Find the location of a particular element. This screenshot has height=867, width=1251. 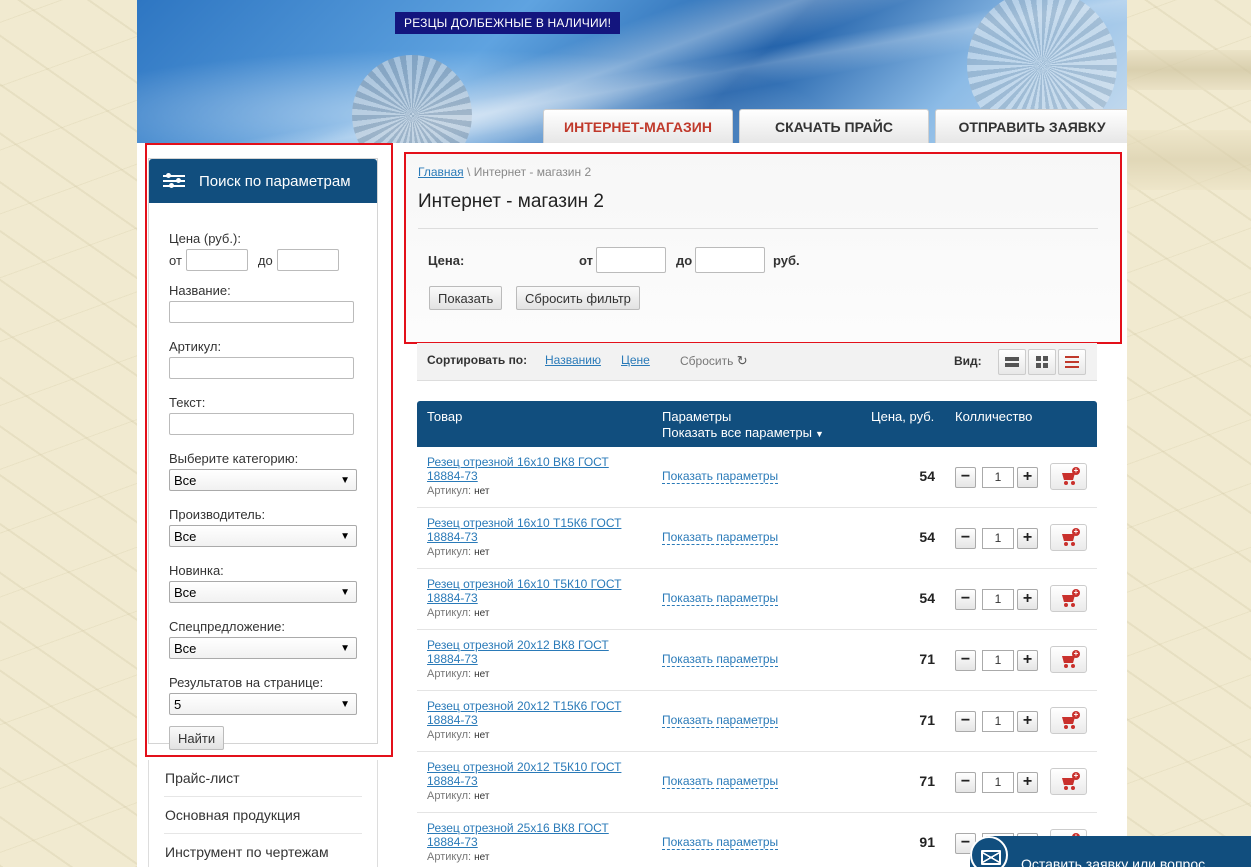

product-name-link: Резец отрезной 20х12 ВК8 ГОСТ 18884-73 is located at coordinates (534, 652).